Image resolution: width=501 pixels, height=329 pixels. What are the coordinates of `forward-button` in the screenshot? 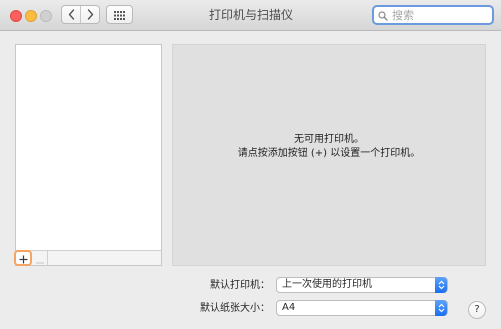 It's located at (90, 14).